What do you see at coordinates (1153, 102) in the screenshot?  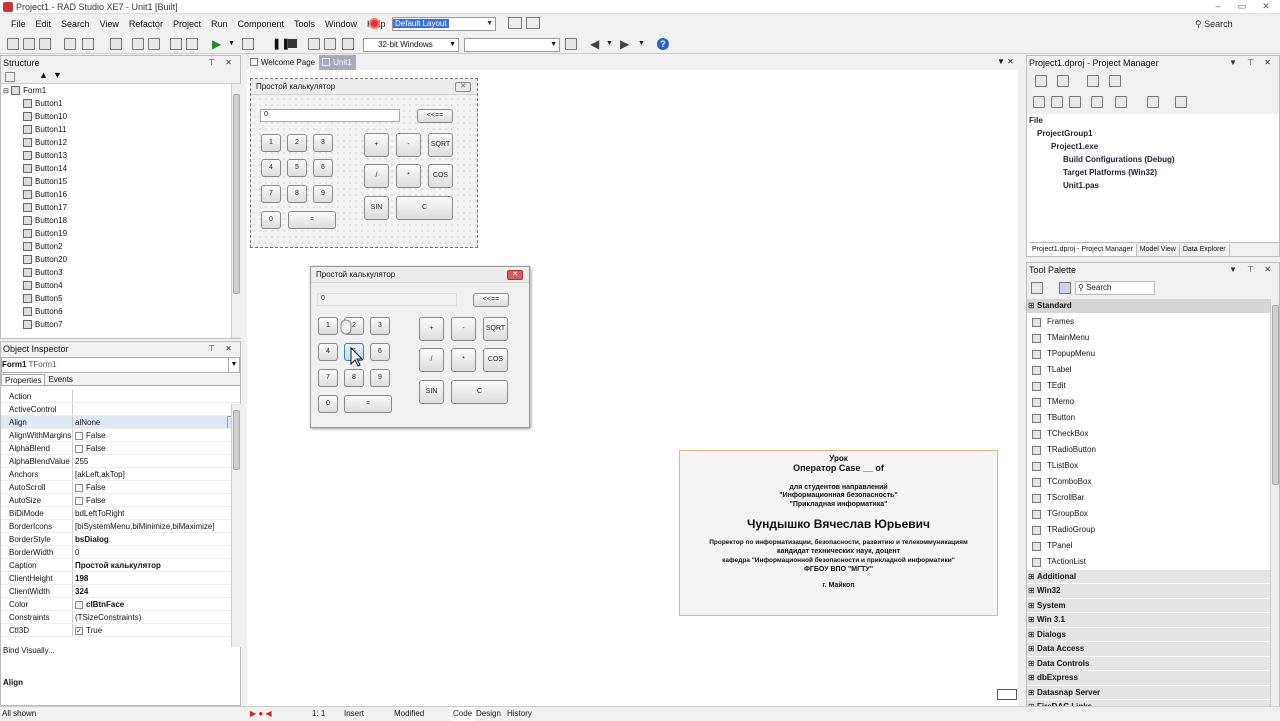 I see `pm-view-icon` at bounding box center [1153, 102].